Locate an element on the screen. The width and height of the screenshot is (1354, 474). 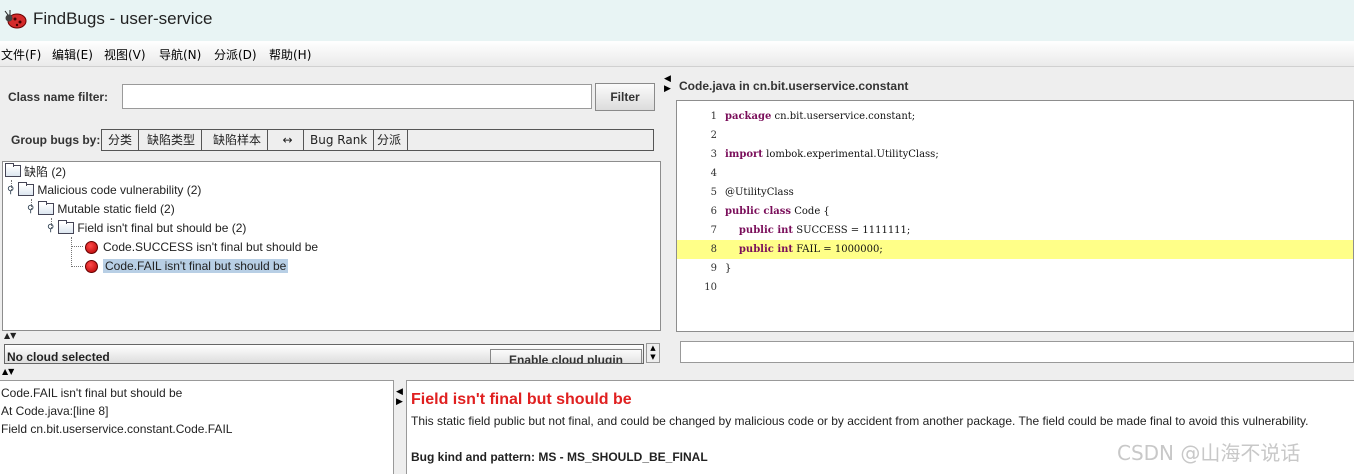
code-line: 1 package cn.bit.userservice.constant; is located at coordinates (1015, 116).